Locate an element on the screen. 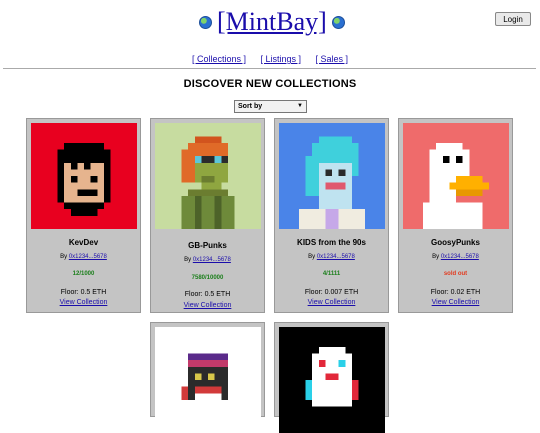 Image resolution: width=540 pixels, height=433 pixels. logo-link: [MintBay] is located at coordinates (272, 22).